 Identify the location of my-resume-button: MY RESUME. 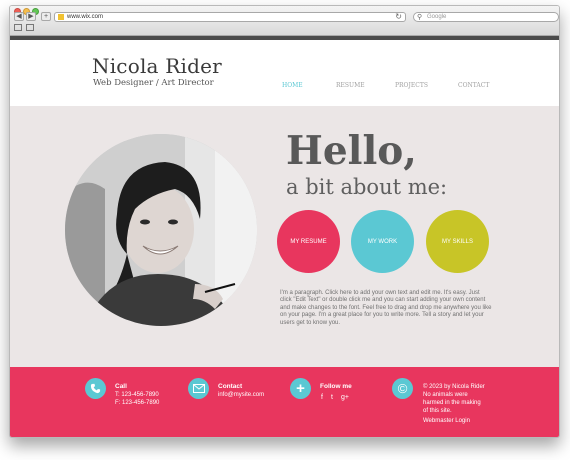
(308, 241).